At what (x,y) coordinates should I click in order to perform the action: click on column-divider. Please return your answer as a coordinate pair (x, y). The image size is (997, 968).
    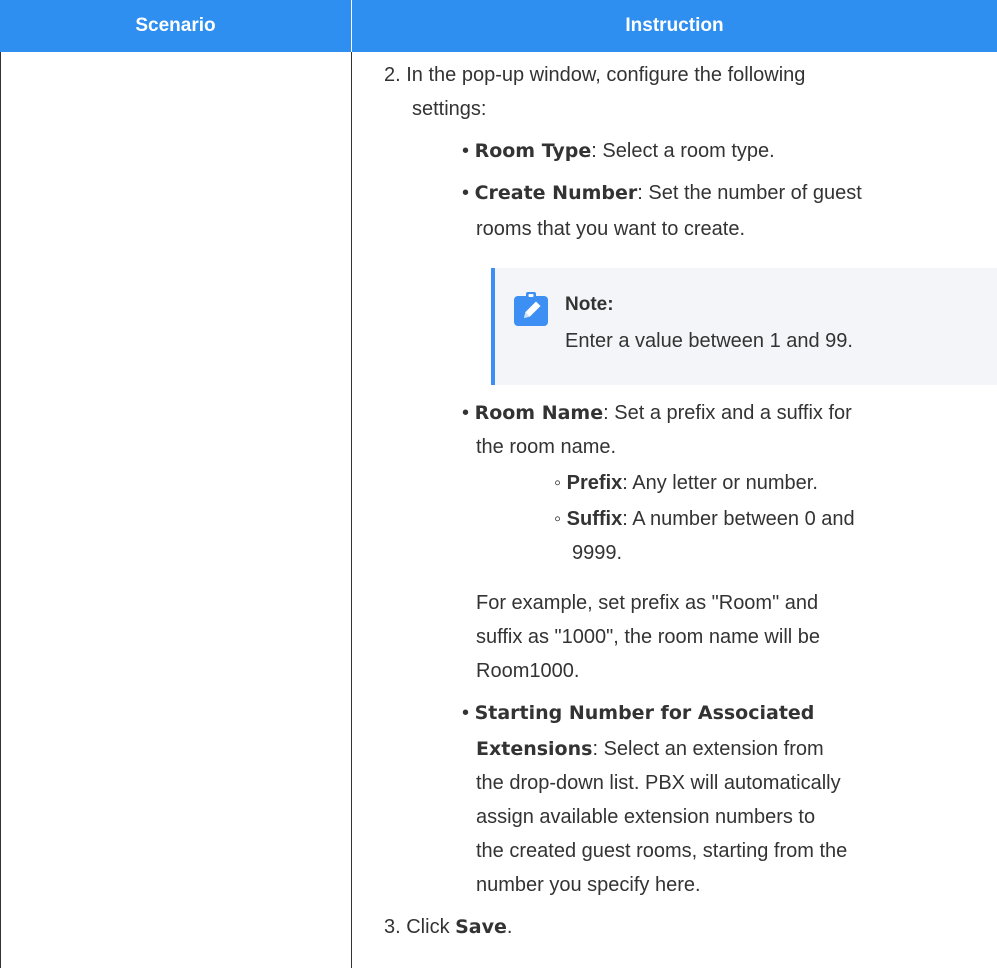
    Looking at the image, I should click on (351, 510).